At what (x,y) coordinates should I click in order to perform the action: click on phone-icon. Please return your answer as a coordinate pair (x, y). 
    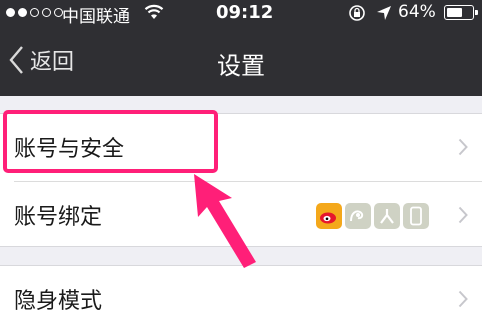
    Looking at the image, I should click on (416, 216).